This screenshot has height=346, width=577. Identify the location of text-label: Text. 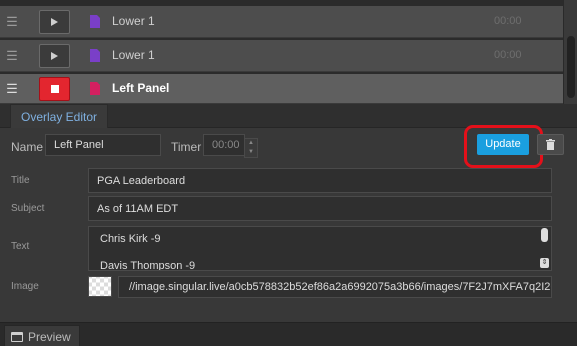
(20, 246).